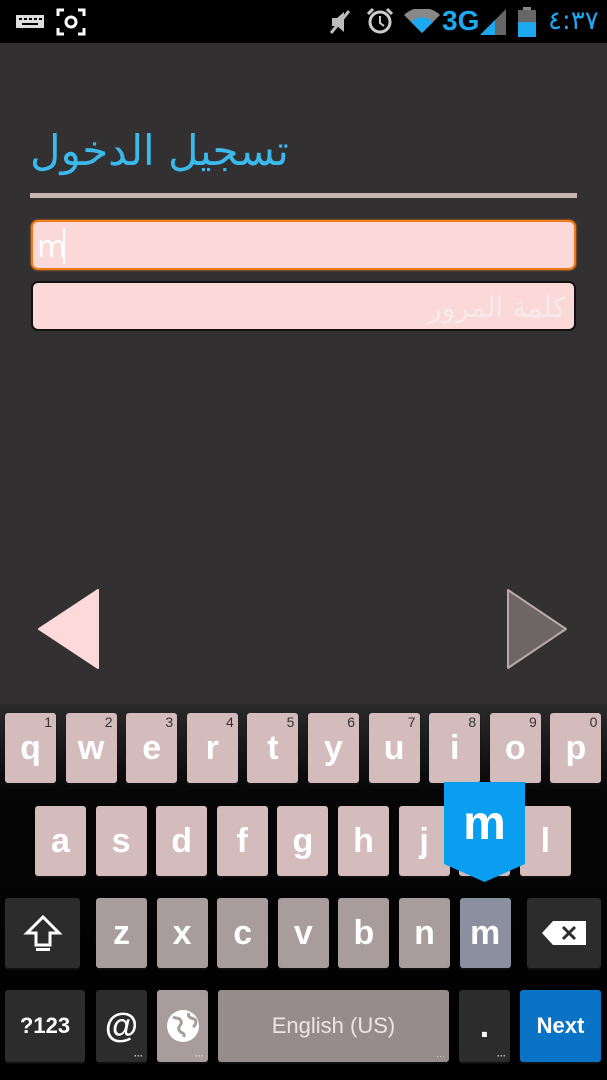  I want to click on key-preview-popup: m, so click(484, 832).